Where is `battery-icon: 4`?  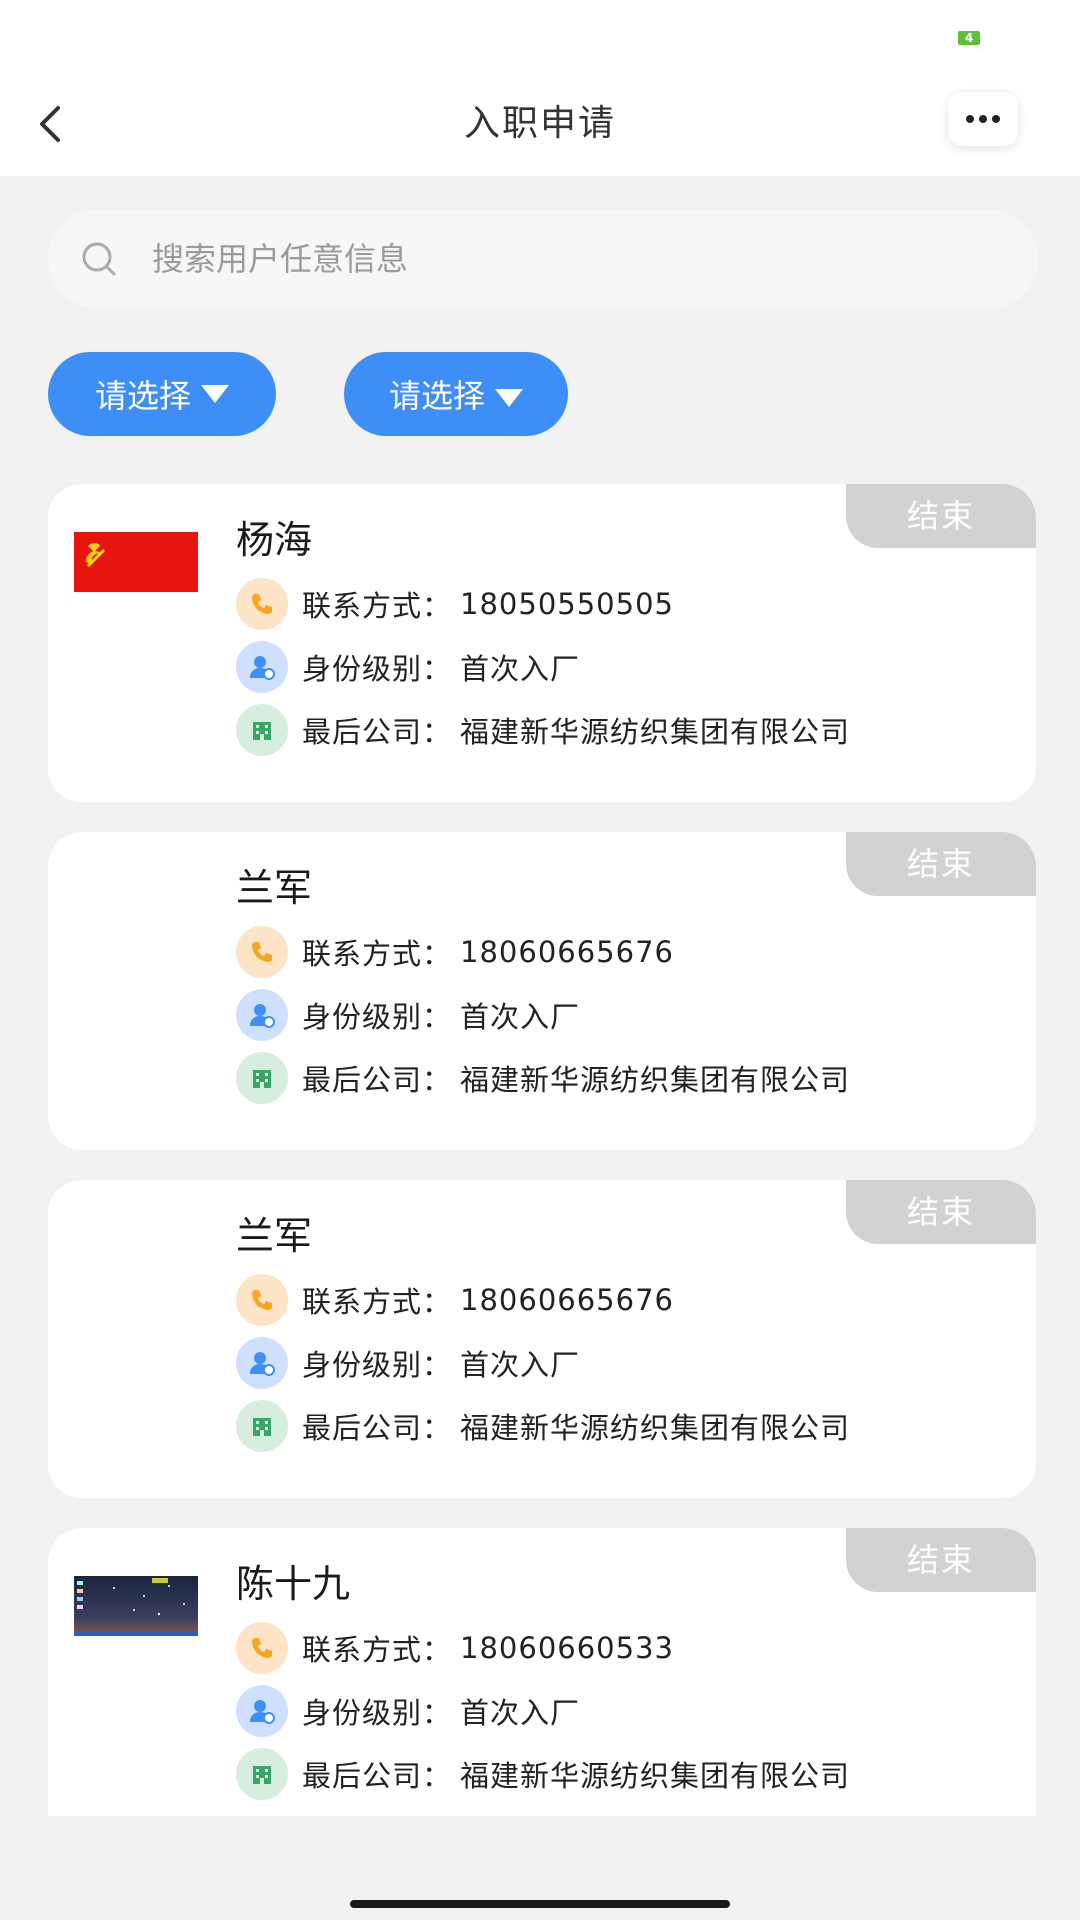
battery-icon: 4 is located at coordinates (969, 38).